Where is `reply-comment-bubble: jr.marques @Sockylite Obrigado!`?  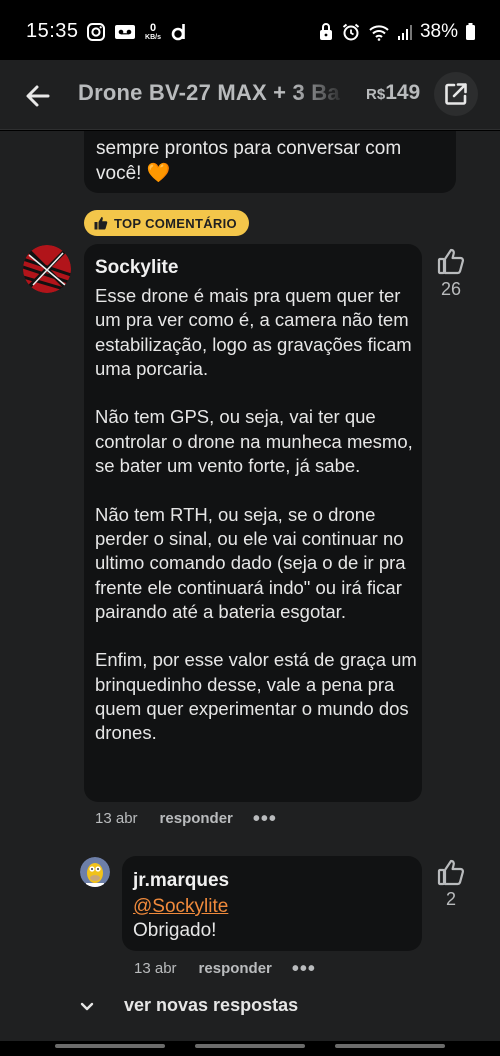 reply-comment-bubble: jr.marques @Sockylite Obrigado! is located at coordinates (272, 903).